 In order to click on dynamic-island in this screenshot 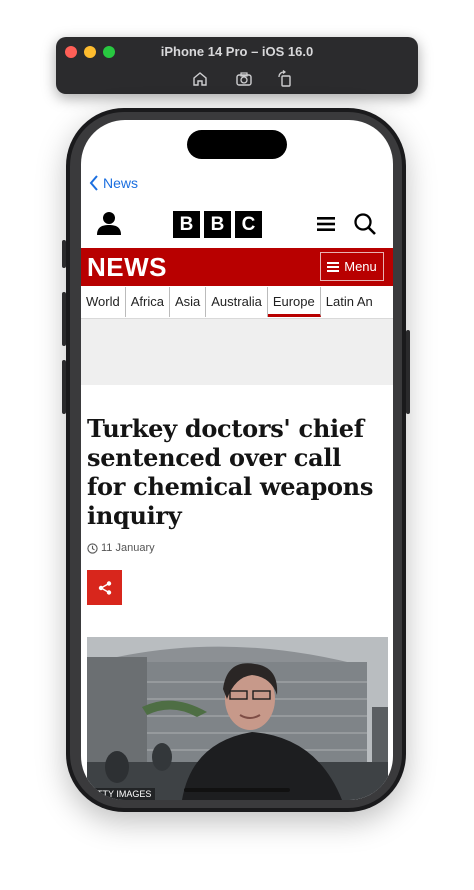, I will do `click(237, 144)`.